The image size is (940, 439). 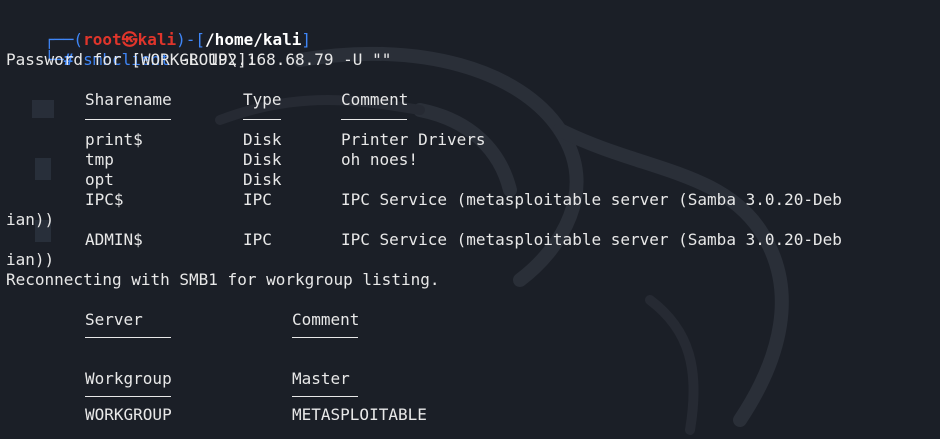 What do you see at coordinates (99, 159) in the screenshot?
I see `share-name: tmp` at bounding box center [99, 159].